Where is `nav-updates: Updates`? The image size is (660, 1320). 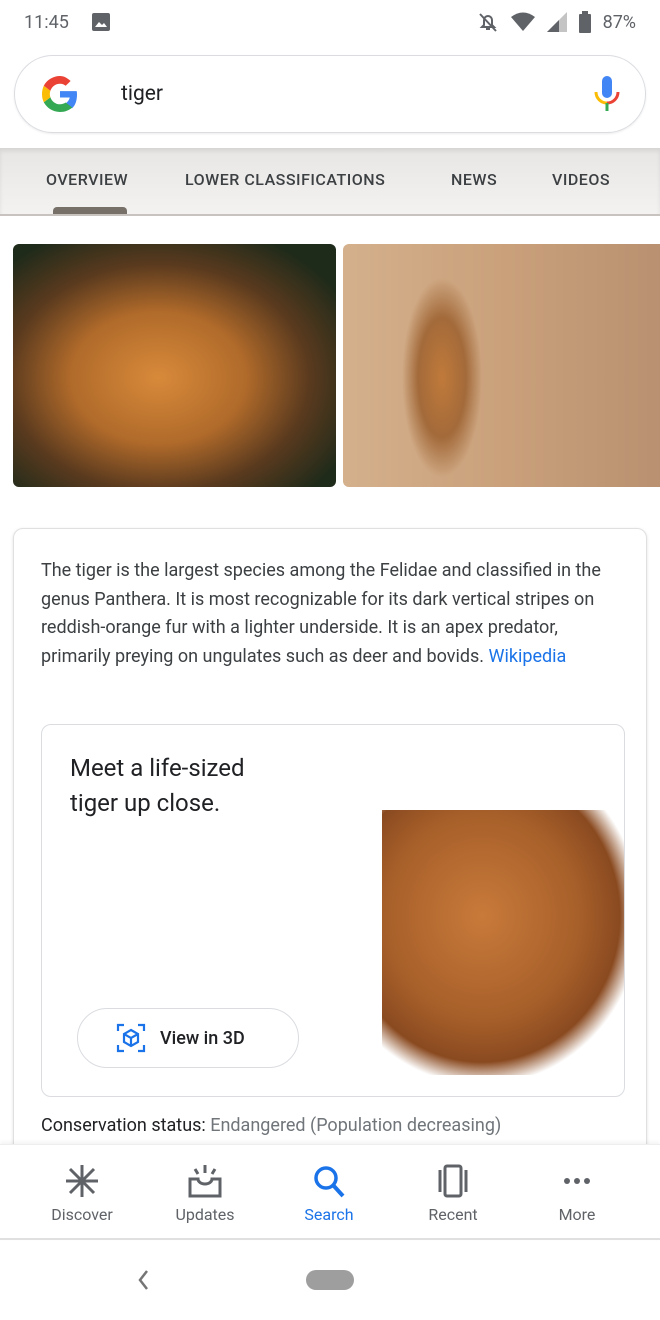
nav-updates: Updates is located at coordinates (205, 1193).